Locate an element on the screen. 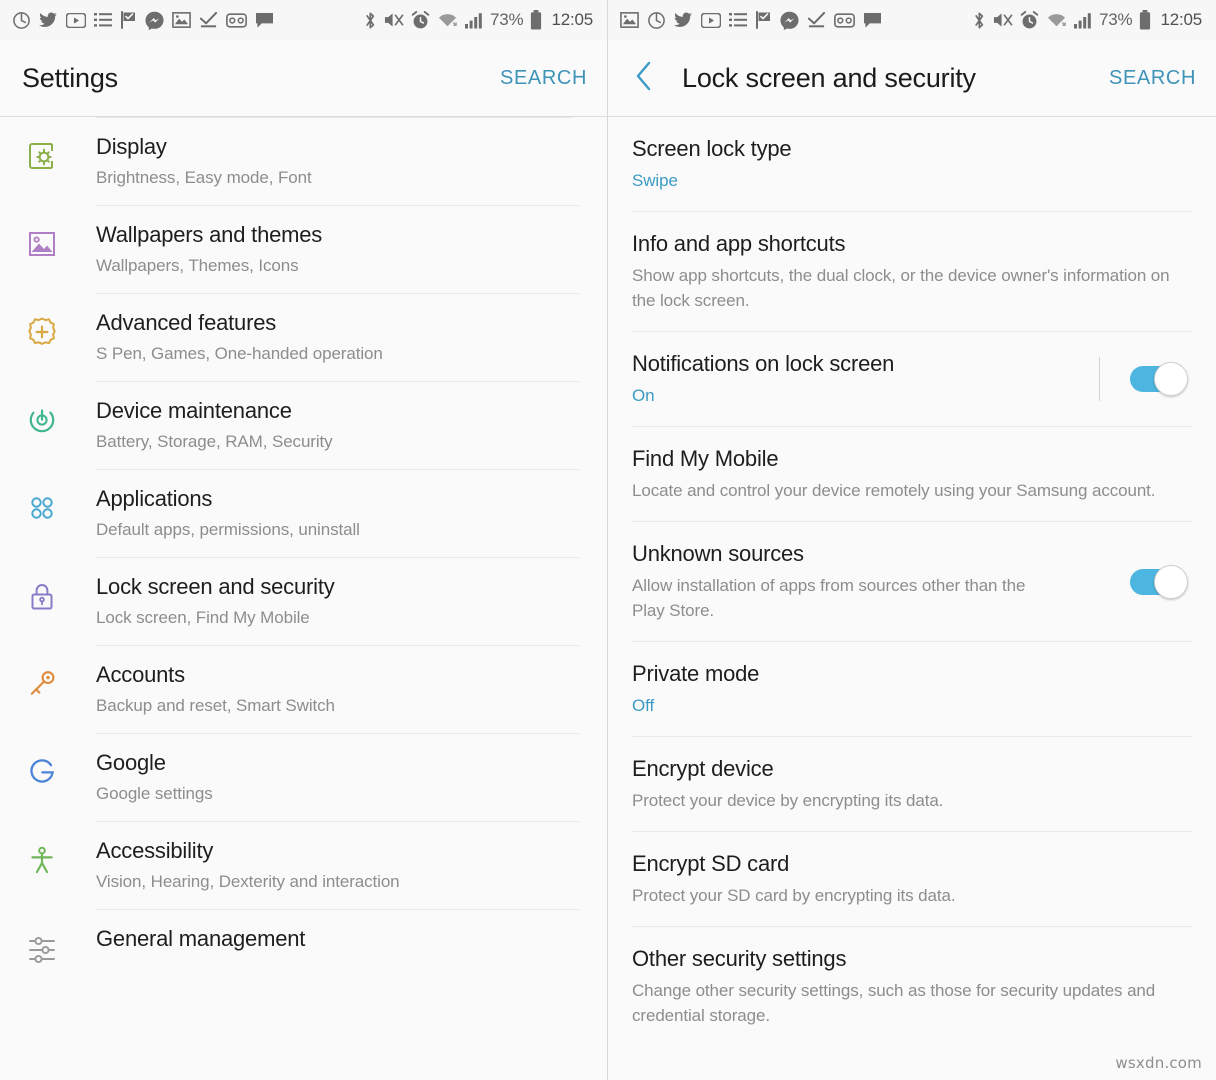 The width and height of the screenshot is (1216, 1080). list-item-value: On is located at coordinates (643, 395).